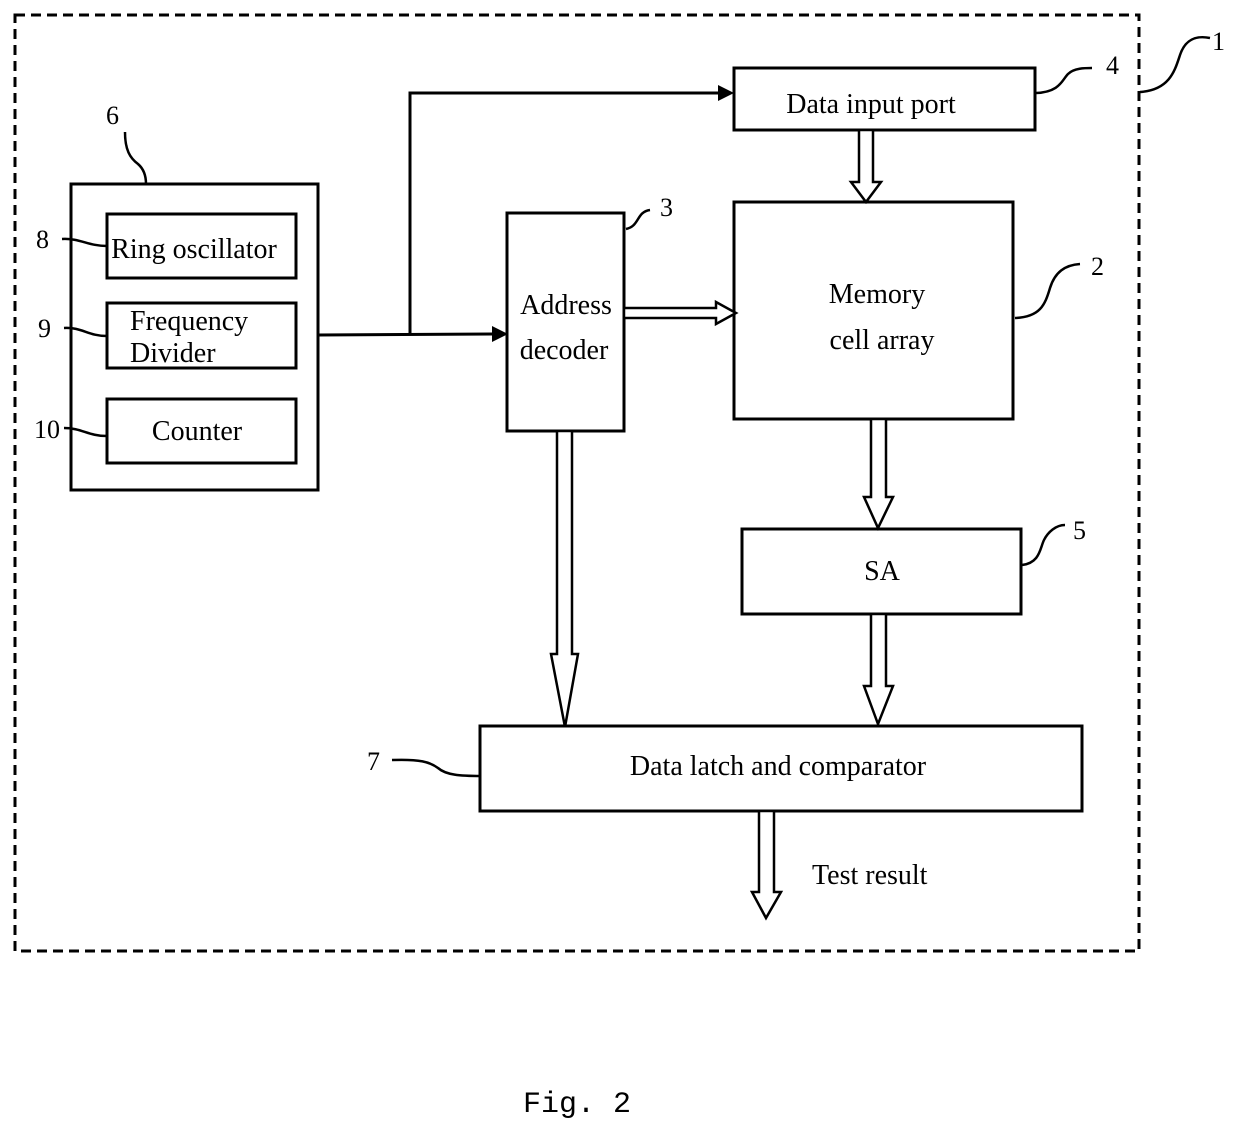 This screenshot has width=1240, height=1132. I want to click on test-result-label: Test result, so click(870, 875).